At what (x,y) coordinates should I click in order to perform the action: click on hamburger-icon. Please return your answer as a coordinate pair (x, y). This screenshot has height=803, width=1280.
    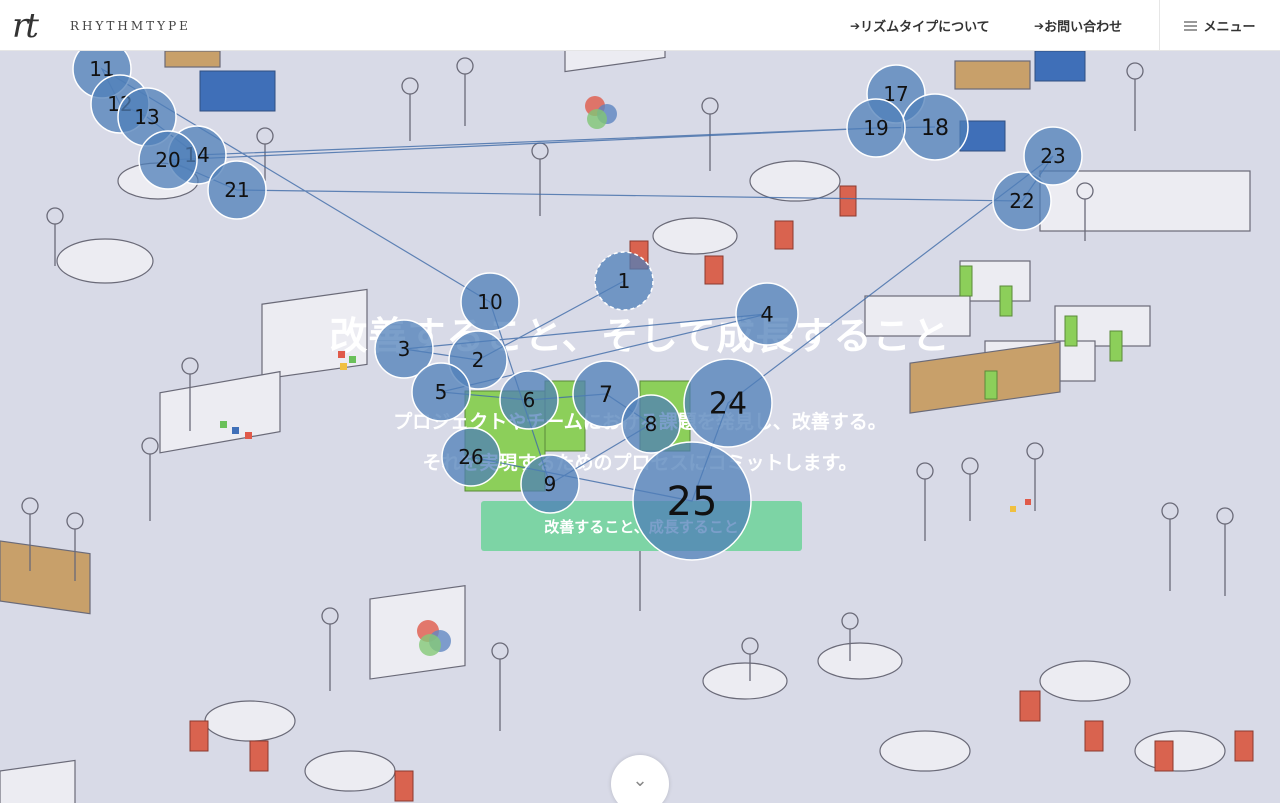
    Looking at the image, I should click on (1191, 25).